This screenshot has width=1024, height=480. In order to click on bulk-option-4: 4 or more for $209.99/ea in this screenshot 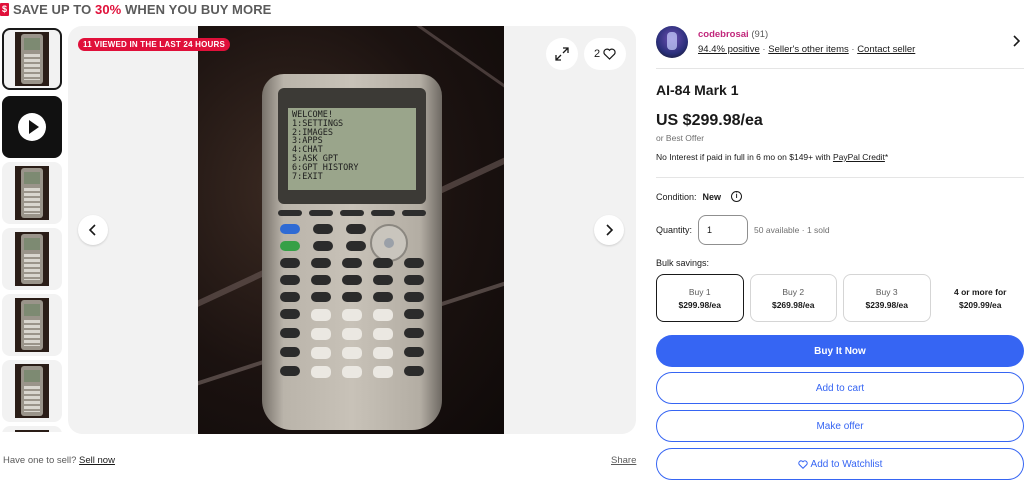, I will do `click(980, 298)`.